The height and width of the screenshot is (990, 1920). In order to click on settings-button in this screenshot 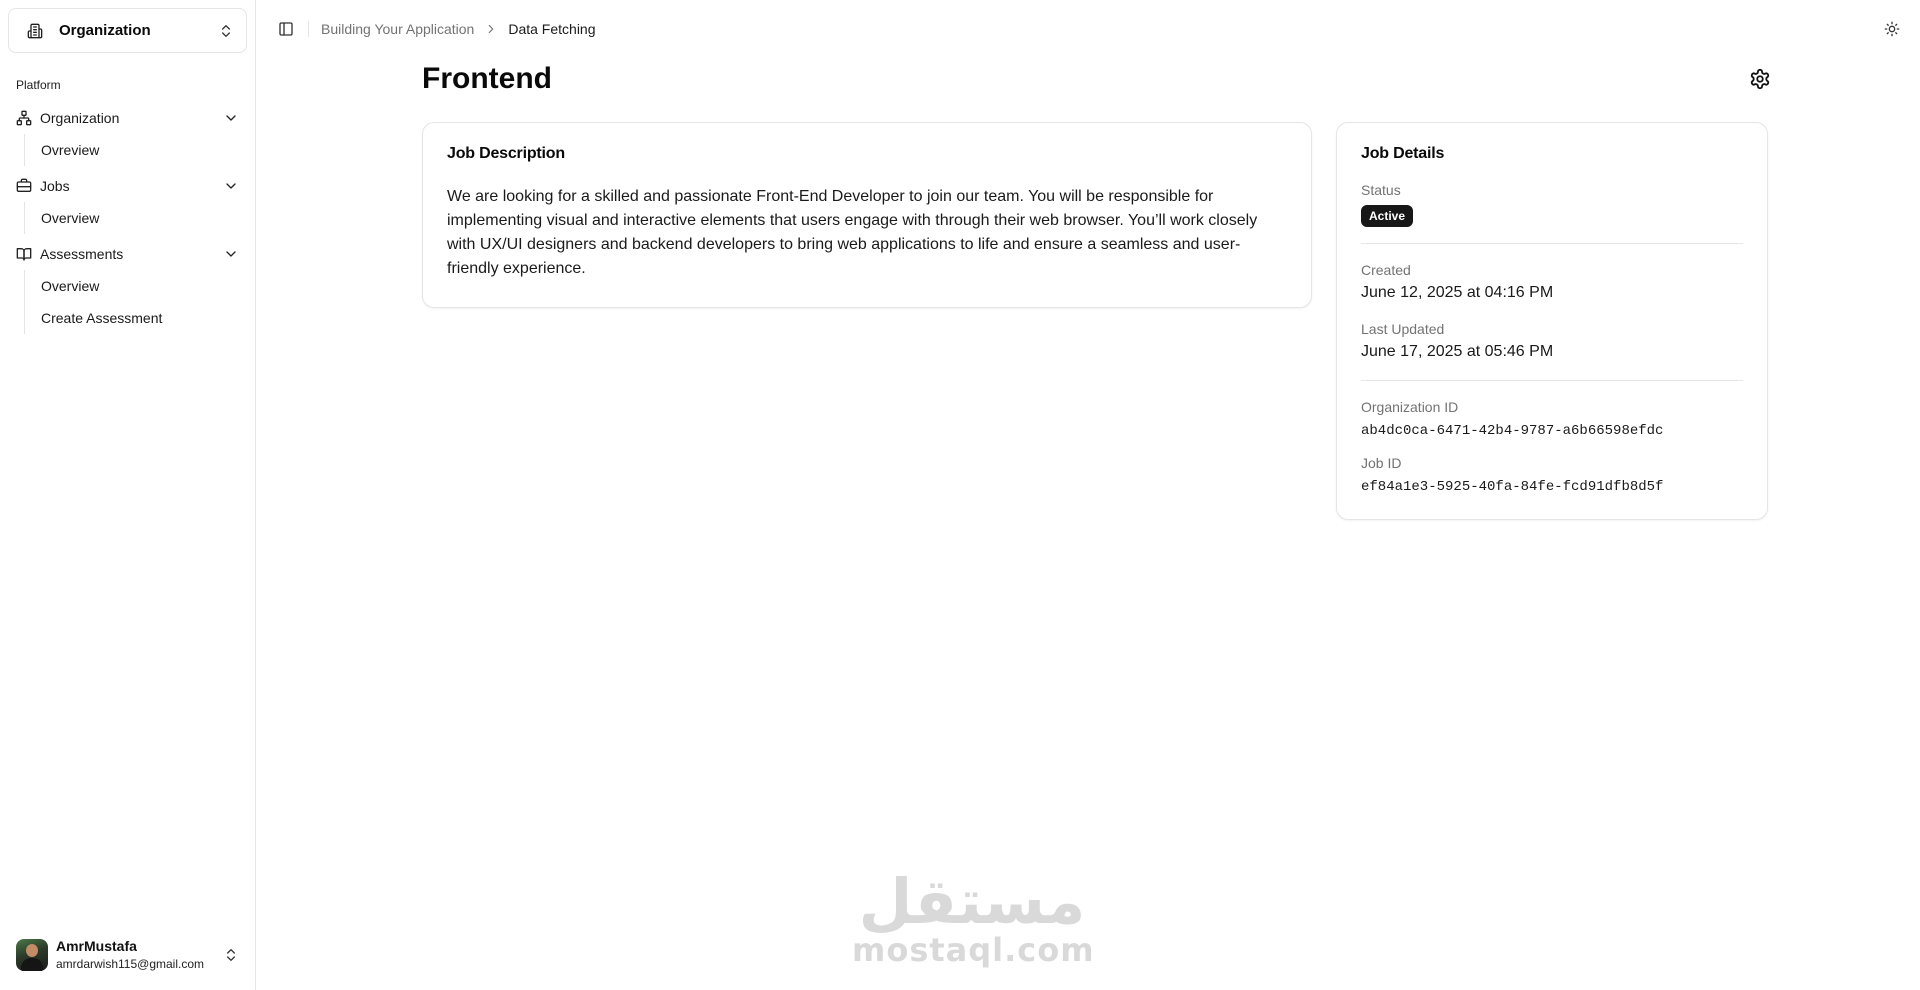, I will do `click(1760, 79)`.